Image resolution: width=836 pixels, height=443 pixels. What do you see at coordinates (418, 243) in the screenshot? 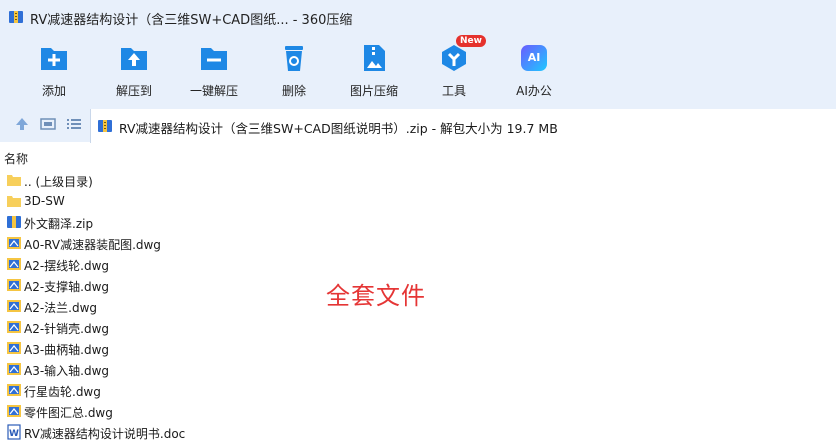
I see `list-item: A0-RV减速器装配图.dwg` at bounding box center [418, 243].